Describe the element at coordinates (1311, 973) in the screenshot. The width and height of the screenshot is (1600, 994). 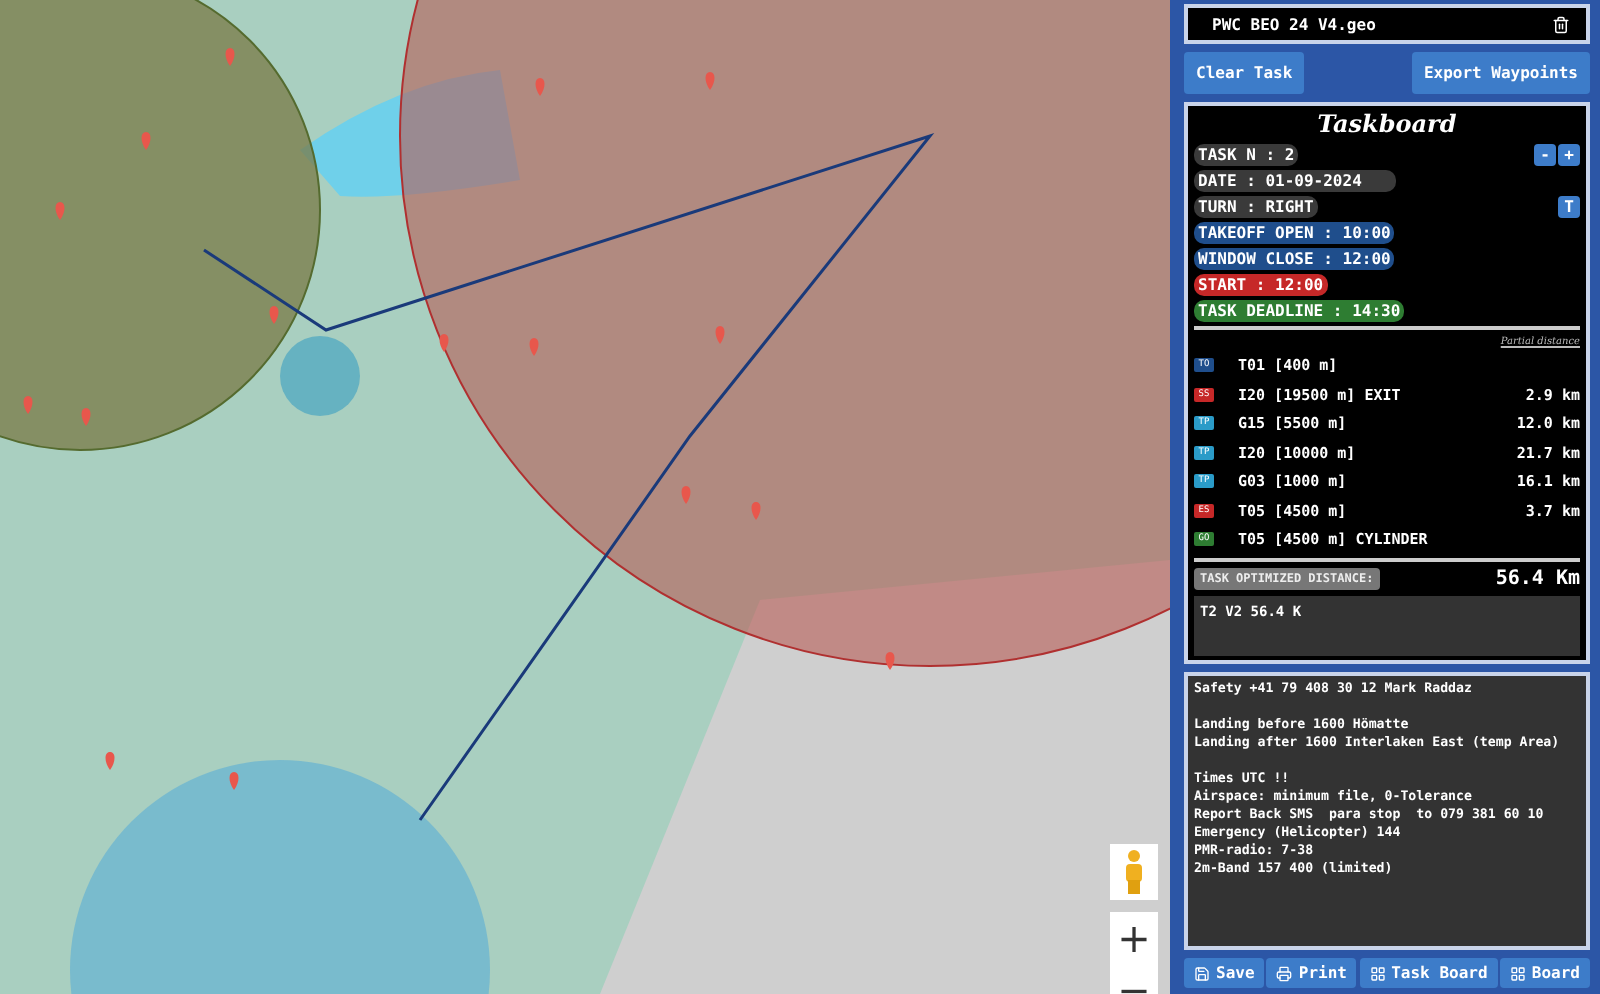
I see `footer-button: Print` at that location.